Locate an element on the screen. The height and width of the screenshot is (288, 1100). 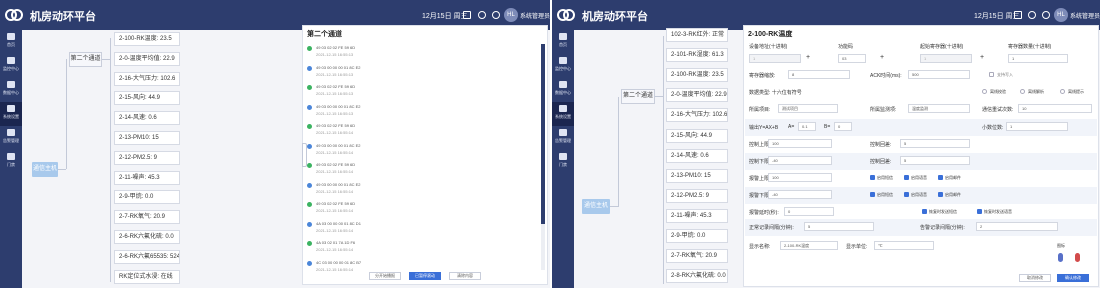
alarm-upper-input: 100 is located at coordinates (800, 177).